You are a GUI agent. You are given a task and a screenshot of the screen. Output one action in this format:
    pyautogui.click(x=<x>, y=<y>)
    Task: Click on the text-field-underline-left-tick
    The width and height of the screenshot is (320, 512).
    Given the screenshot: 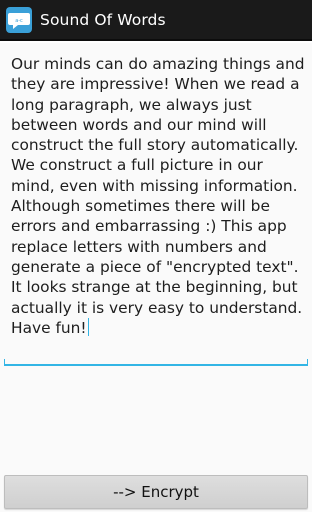 What is the action you would take?
    pyautogui.click(x=4, y=362)
    